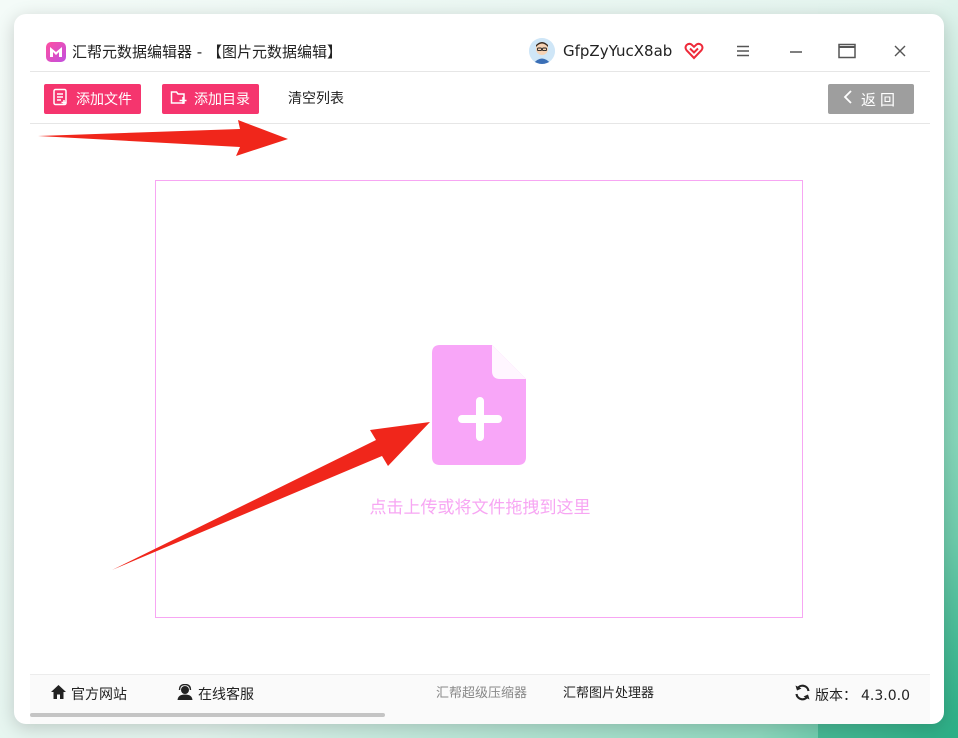 This screenshot has height=738, width=958. What do you see at coordinates (316, 99) in the screenshot?
I see `clear-list-button: 清空列表` at bounding box center [316, 99].